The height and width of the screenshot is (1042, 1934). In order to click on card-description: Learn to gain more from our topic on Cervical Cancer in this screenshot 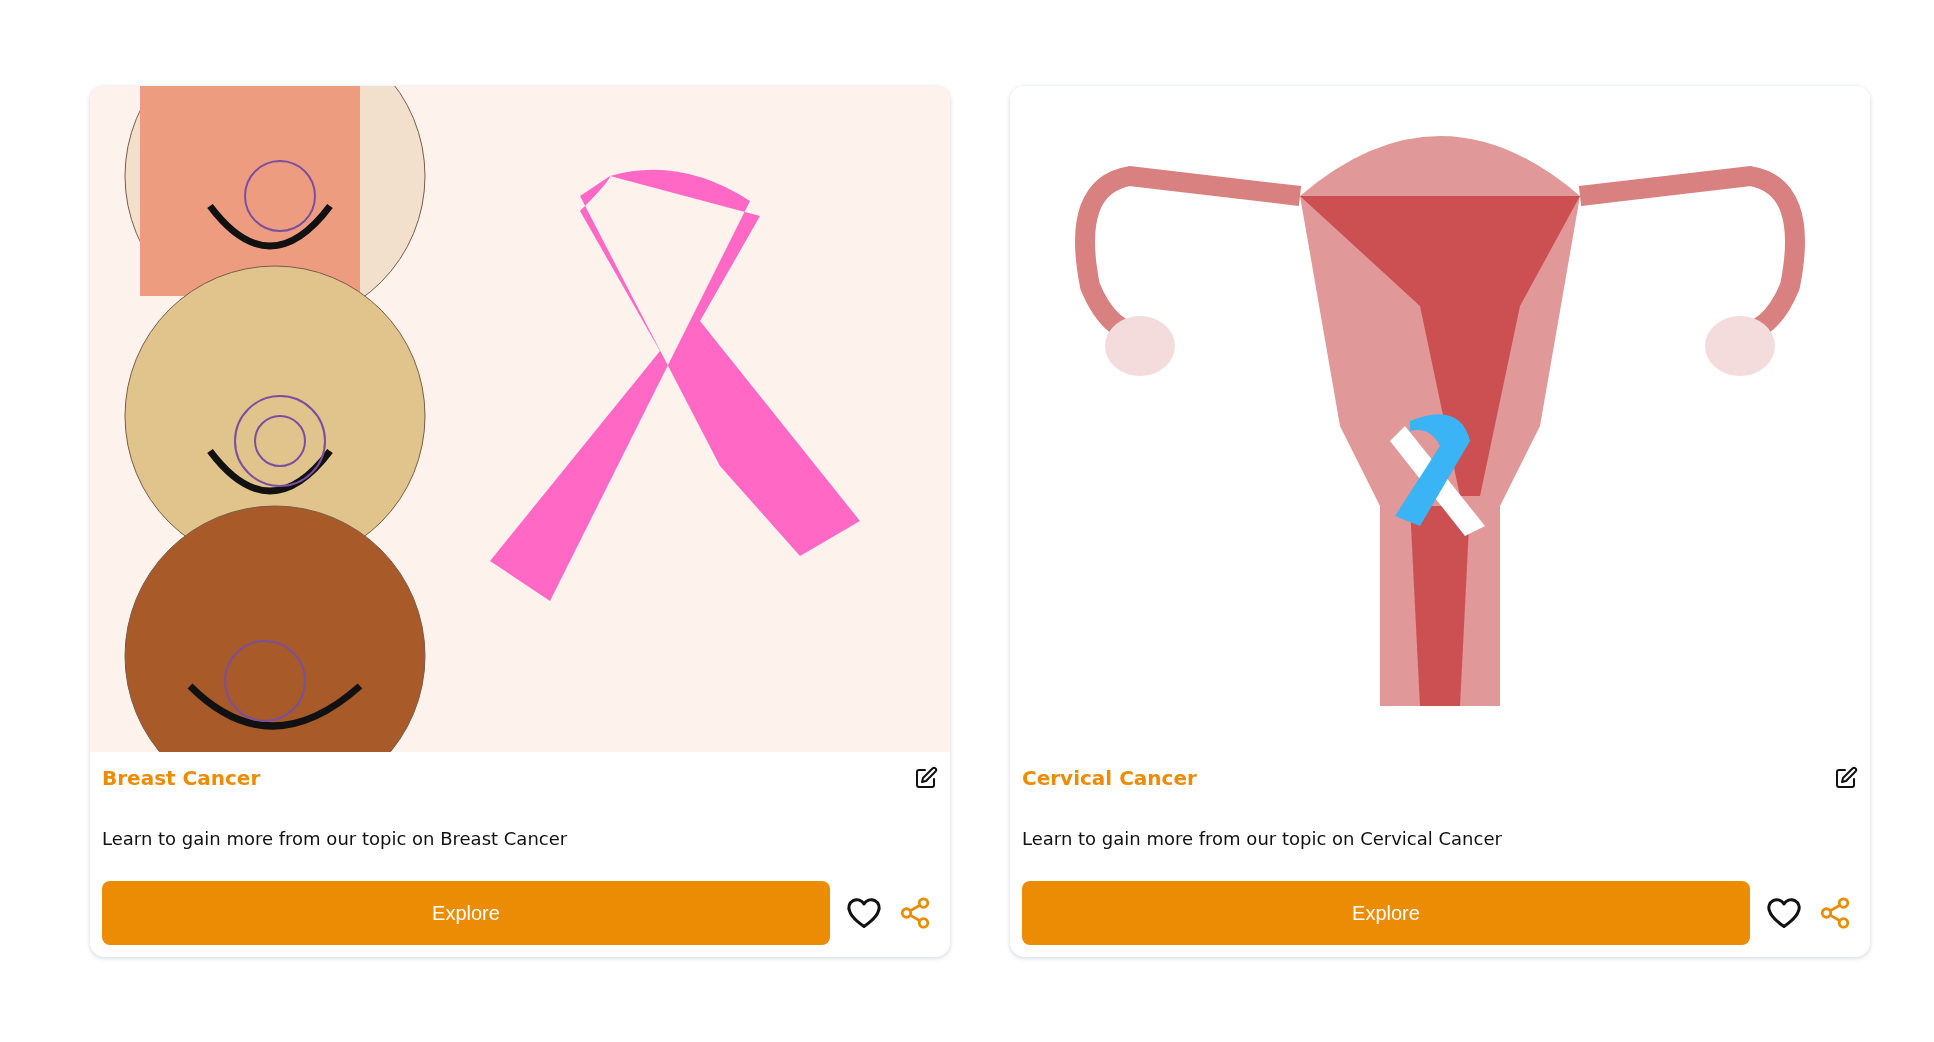, I will do `click(1262, 838)`.